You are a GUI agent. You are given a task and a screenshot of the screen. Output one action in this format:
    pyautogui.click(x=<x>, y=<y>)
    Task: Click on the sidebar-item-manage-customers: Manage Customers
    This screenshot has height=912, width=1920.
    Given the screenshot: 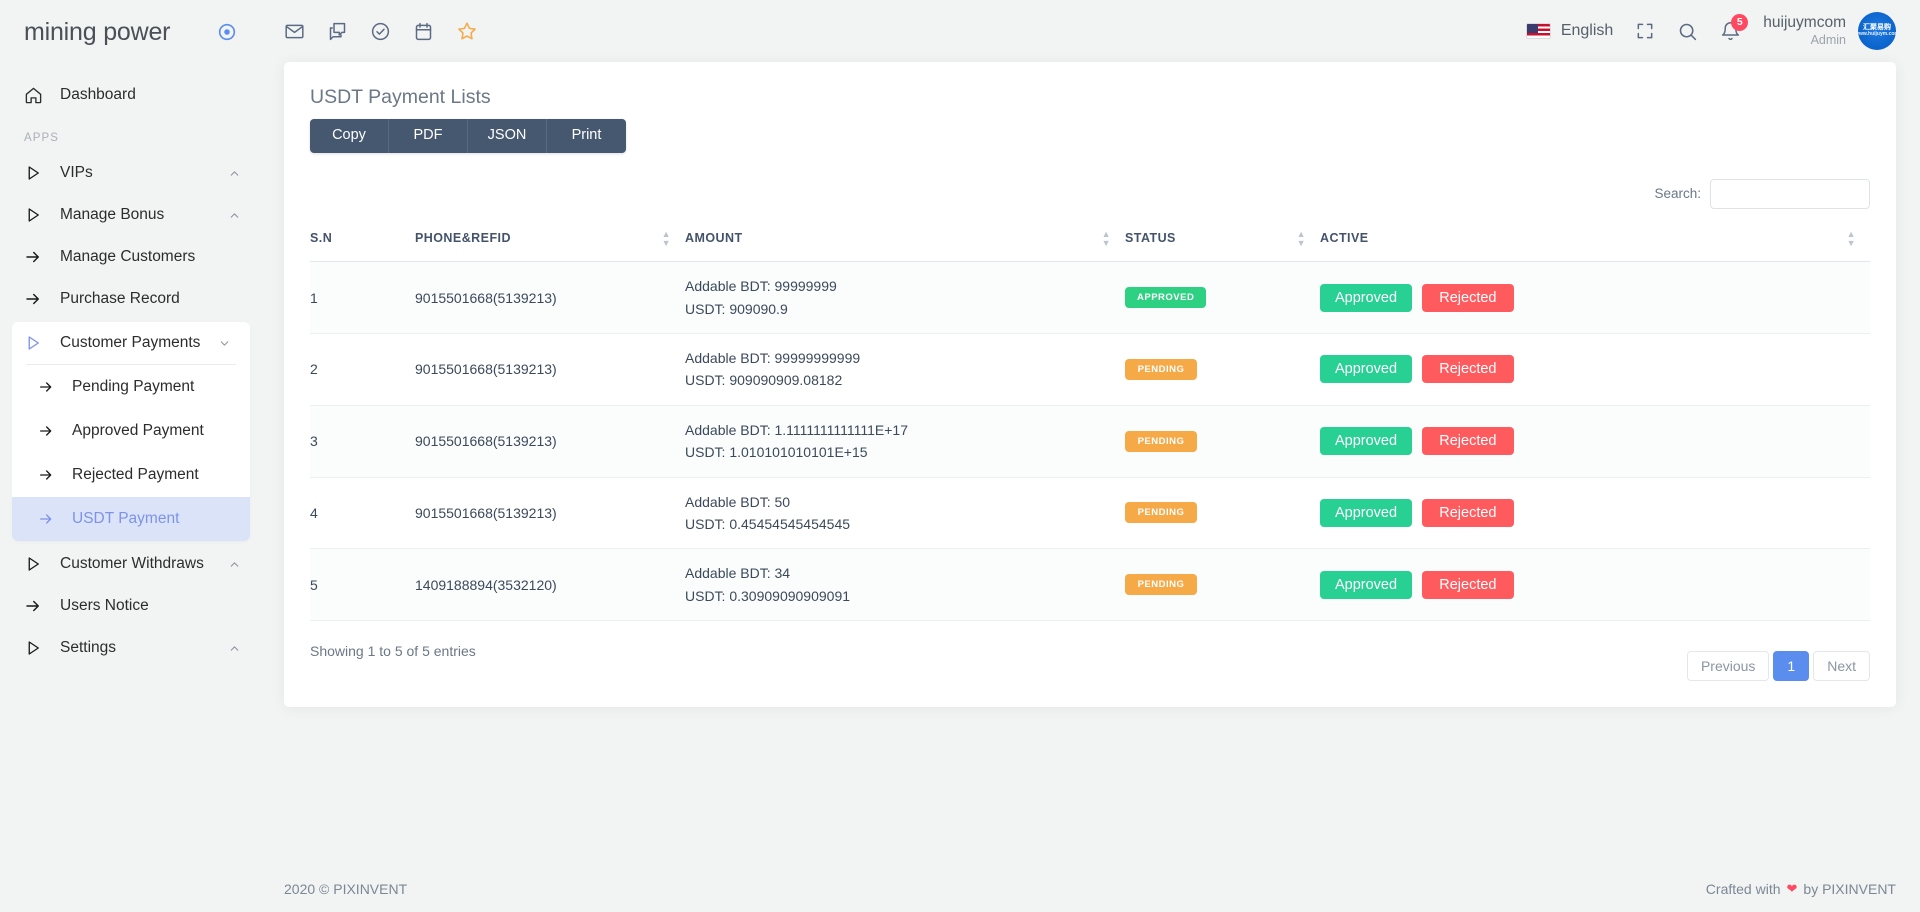 What is the action you would take?
    pyautogui.click(x=130, y=257)
    